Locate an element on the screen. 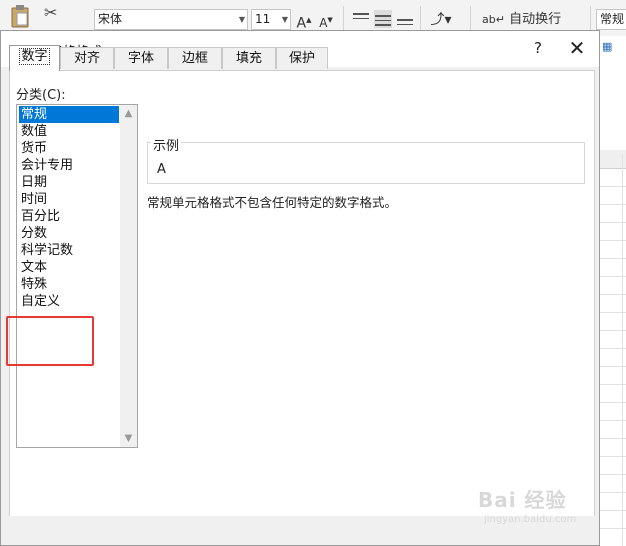 The height and width of the screenshot is (546, 626). format-description: 常规单元格格式不包含任何特定的数字格式。 is located at coordinates (272, 202).